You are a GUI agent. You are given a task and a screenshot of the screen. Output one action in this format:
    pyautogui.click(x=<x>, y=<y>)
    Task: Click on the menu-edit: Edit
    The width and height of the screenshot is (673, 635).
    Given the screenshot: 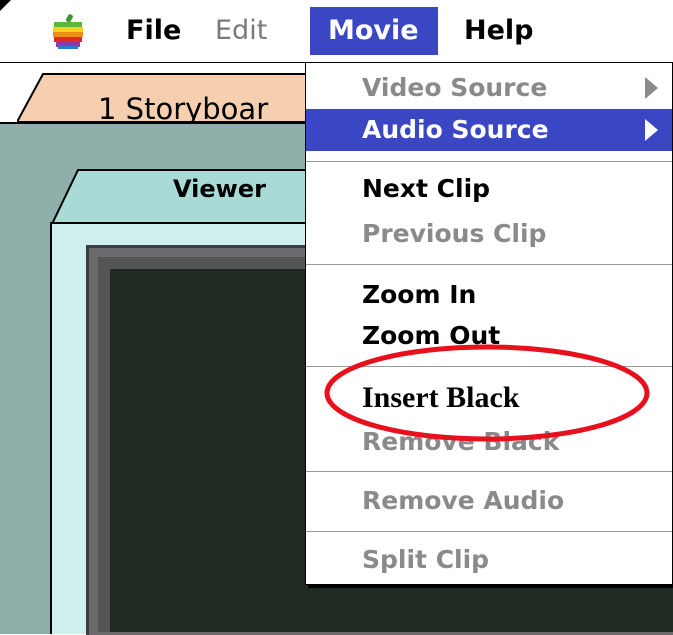 What is the action you would take?
    pyautogui.click(x=241, y=31)
    